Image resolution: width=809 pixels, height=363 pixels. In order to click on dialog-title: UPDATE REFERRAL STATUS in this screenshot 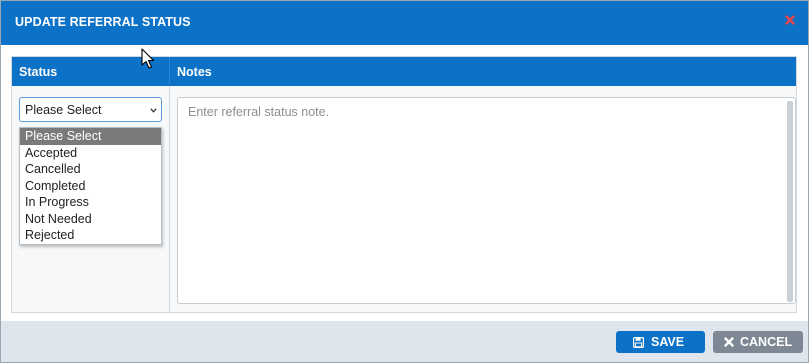, I will do `click(103, 22)`.